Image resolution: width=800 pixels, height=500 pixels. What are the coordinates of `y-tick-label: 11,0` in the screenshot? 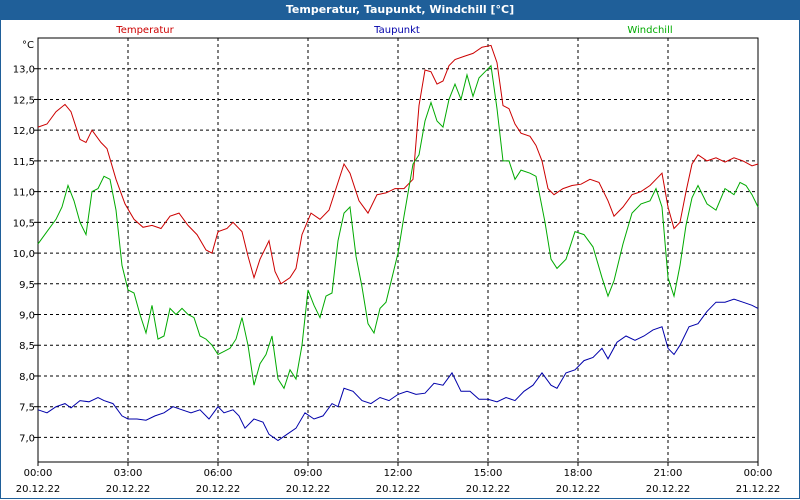 It's located at (24, 193).